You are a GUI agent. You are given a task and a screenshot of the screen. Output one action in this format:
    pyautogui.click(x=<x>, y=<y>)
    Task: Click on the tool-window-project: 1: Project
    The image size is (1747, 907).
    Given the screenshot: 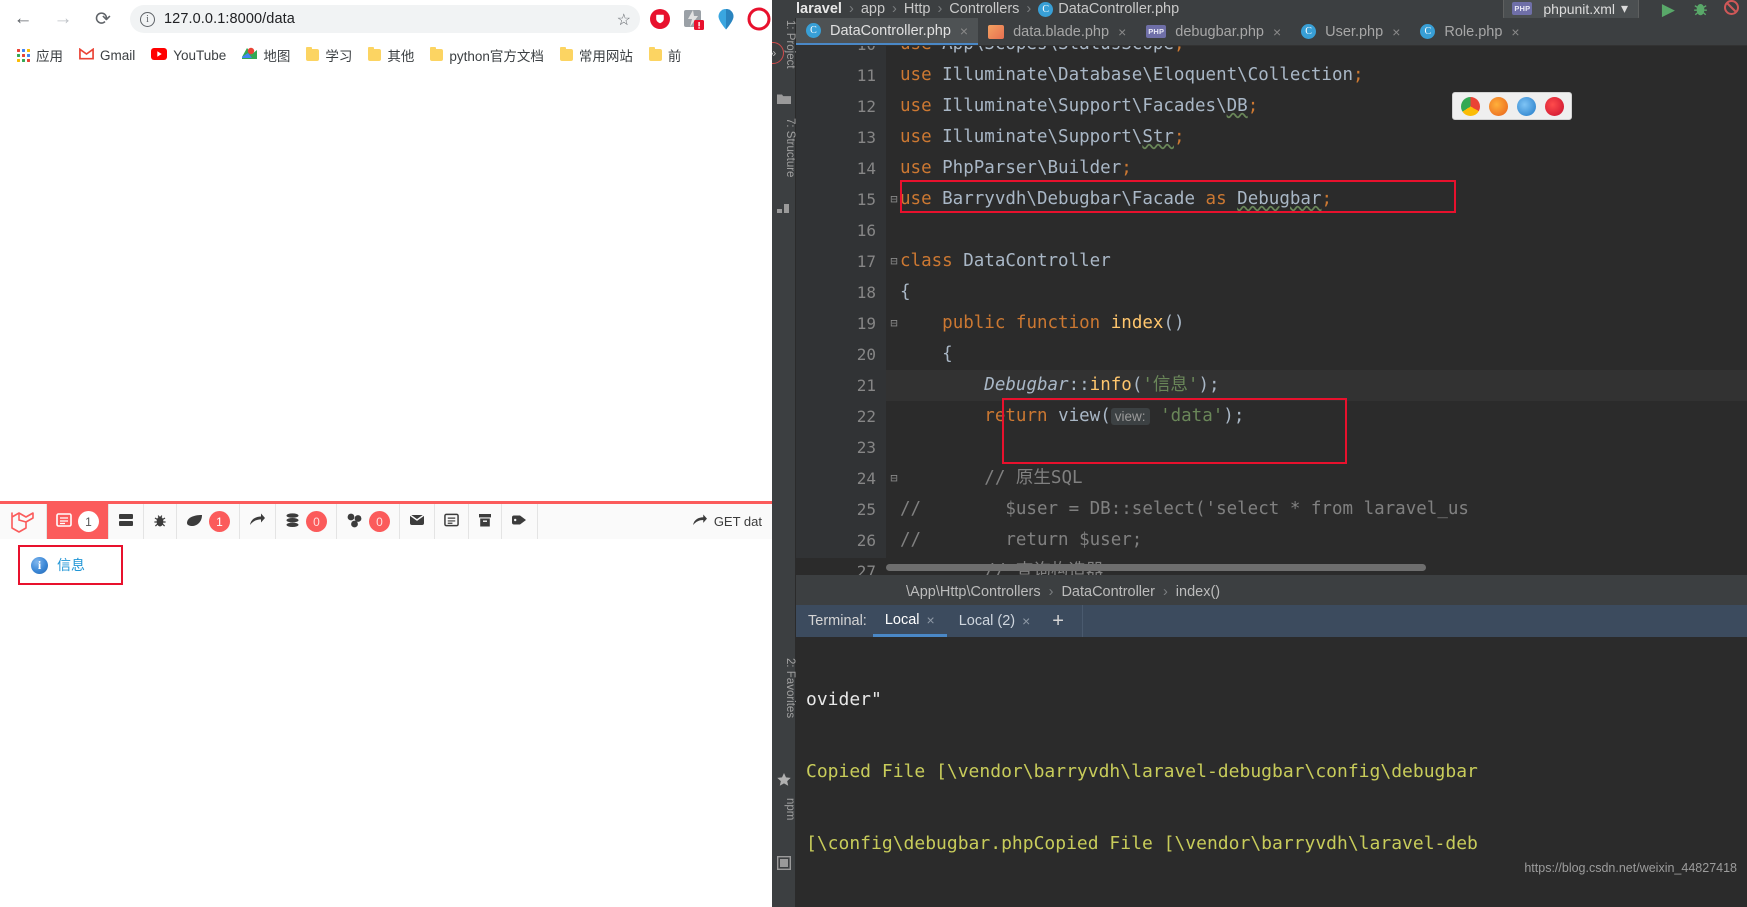 What is the action you would take?
    pyautogui.click(x=784, y=44)
    